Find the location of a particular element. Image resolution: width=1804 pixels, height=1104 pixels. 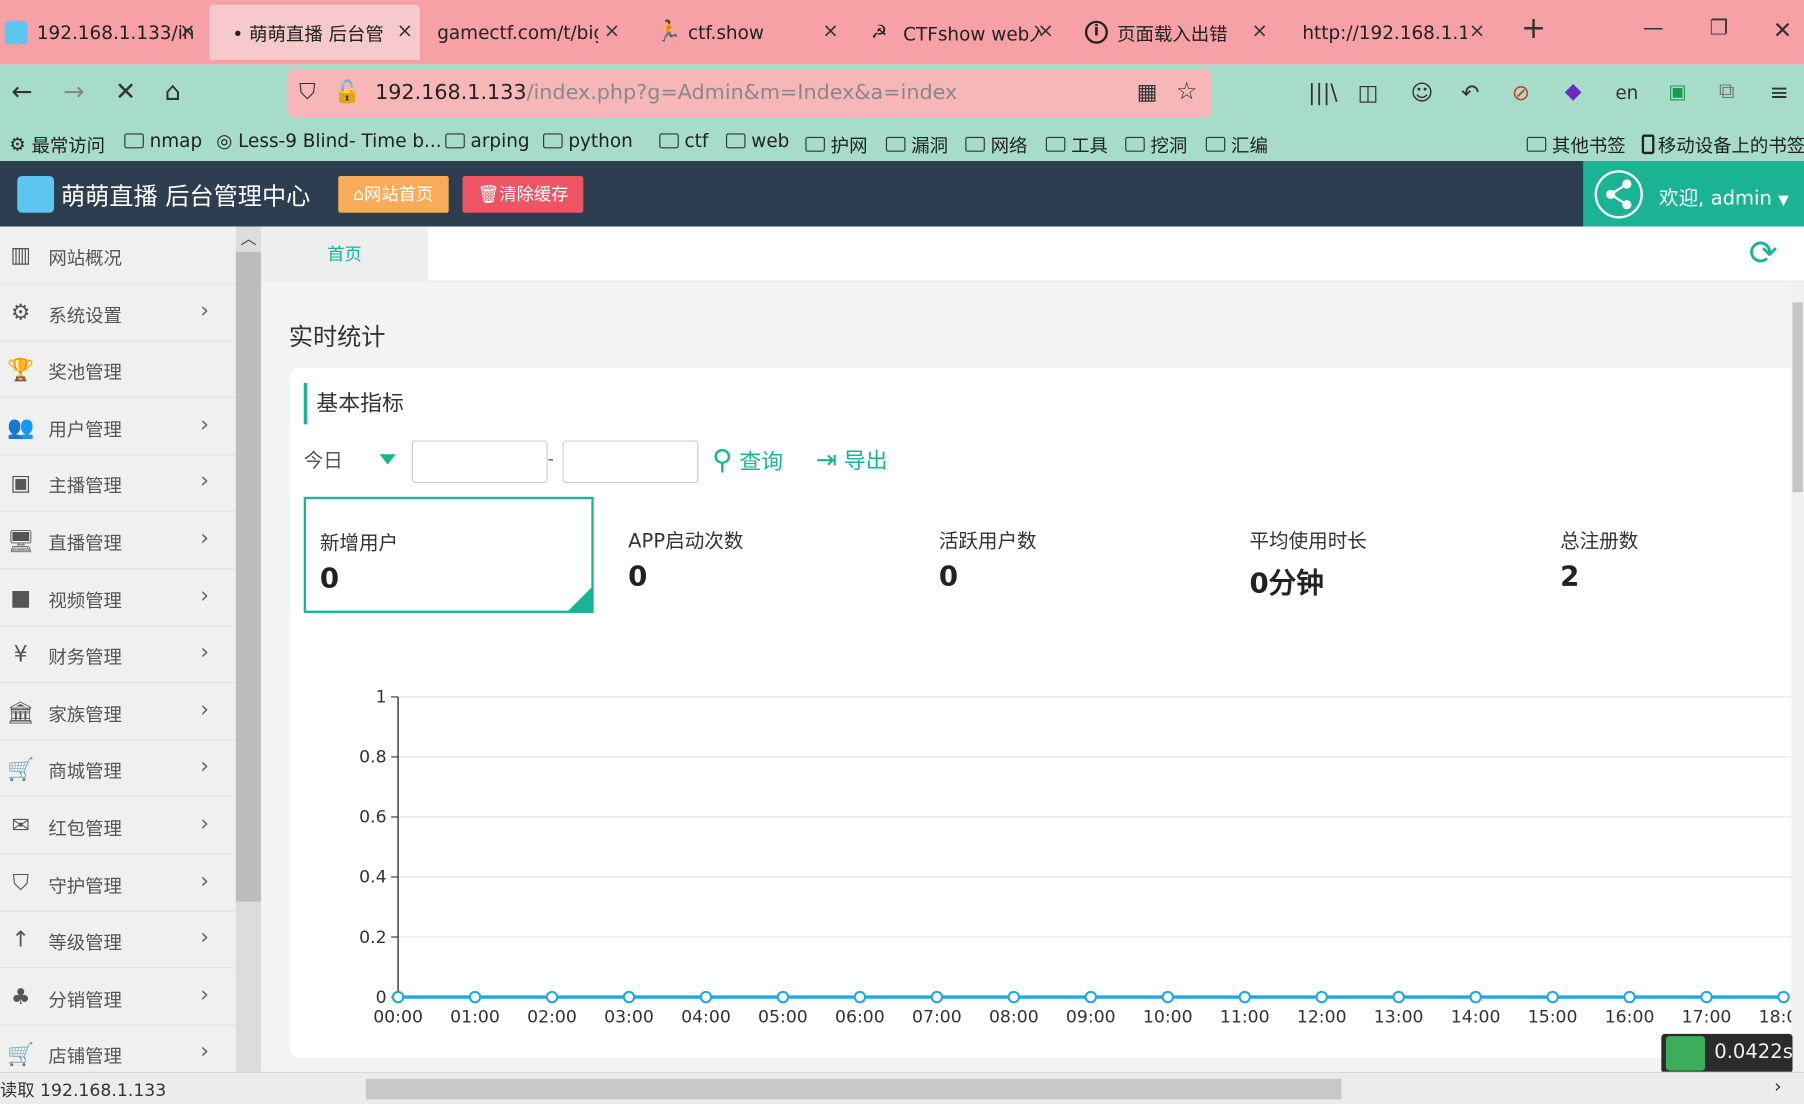

browser-tab: i 页面载入出错 × is located at coordinates (1179, 32).